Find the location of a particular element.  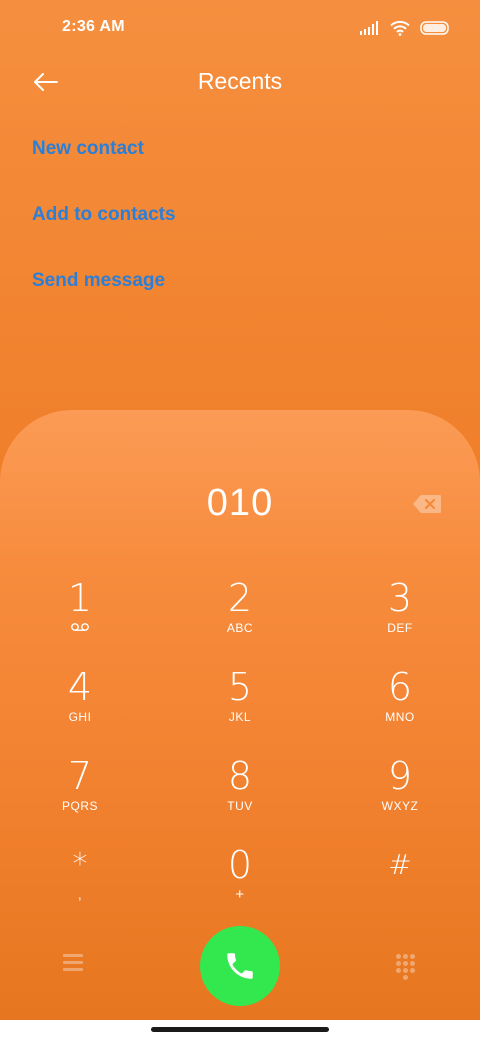

key-4: 4 GHI is located at coordinates (80, 705).